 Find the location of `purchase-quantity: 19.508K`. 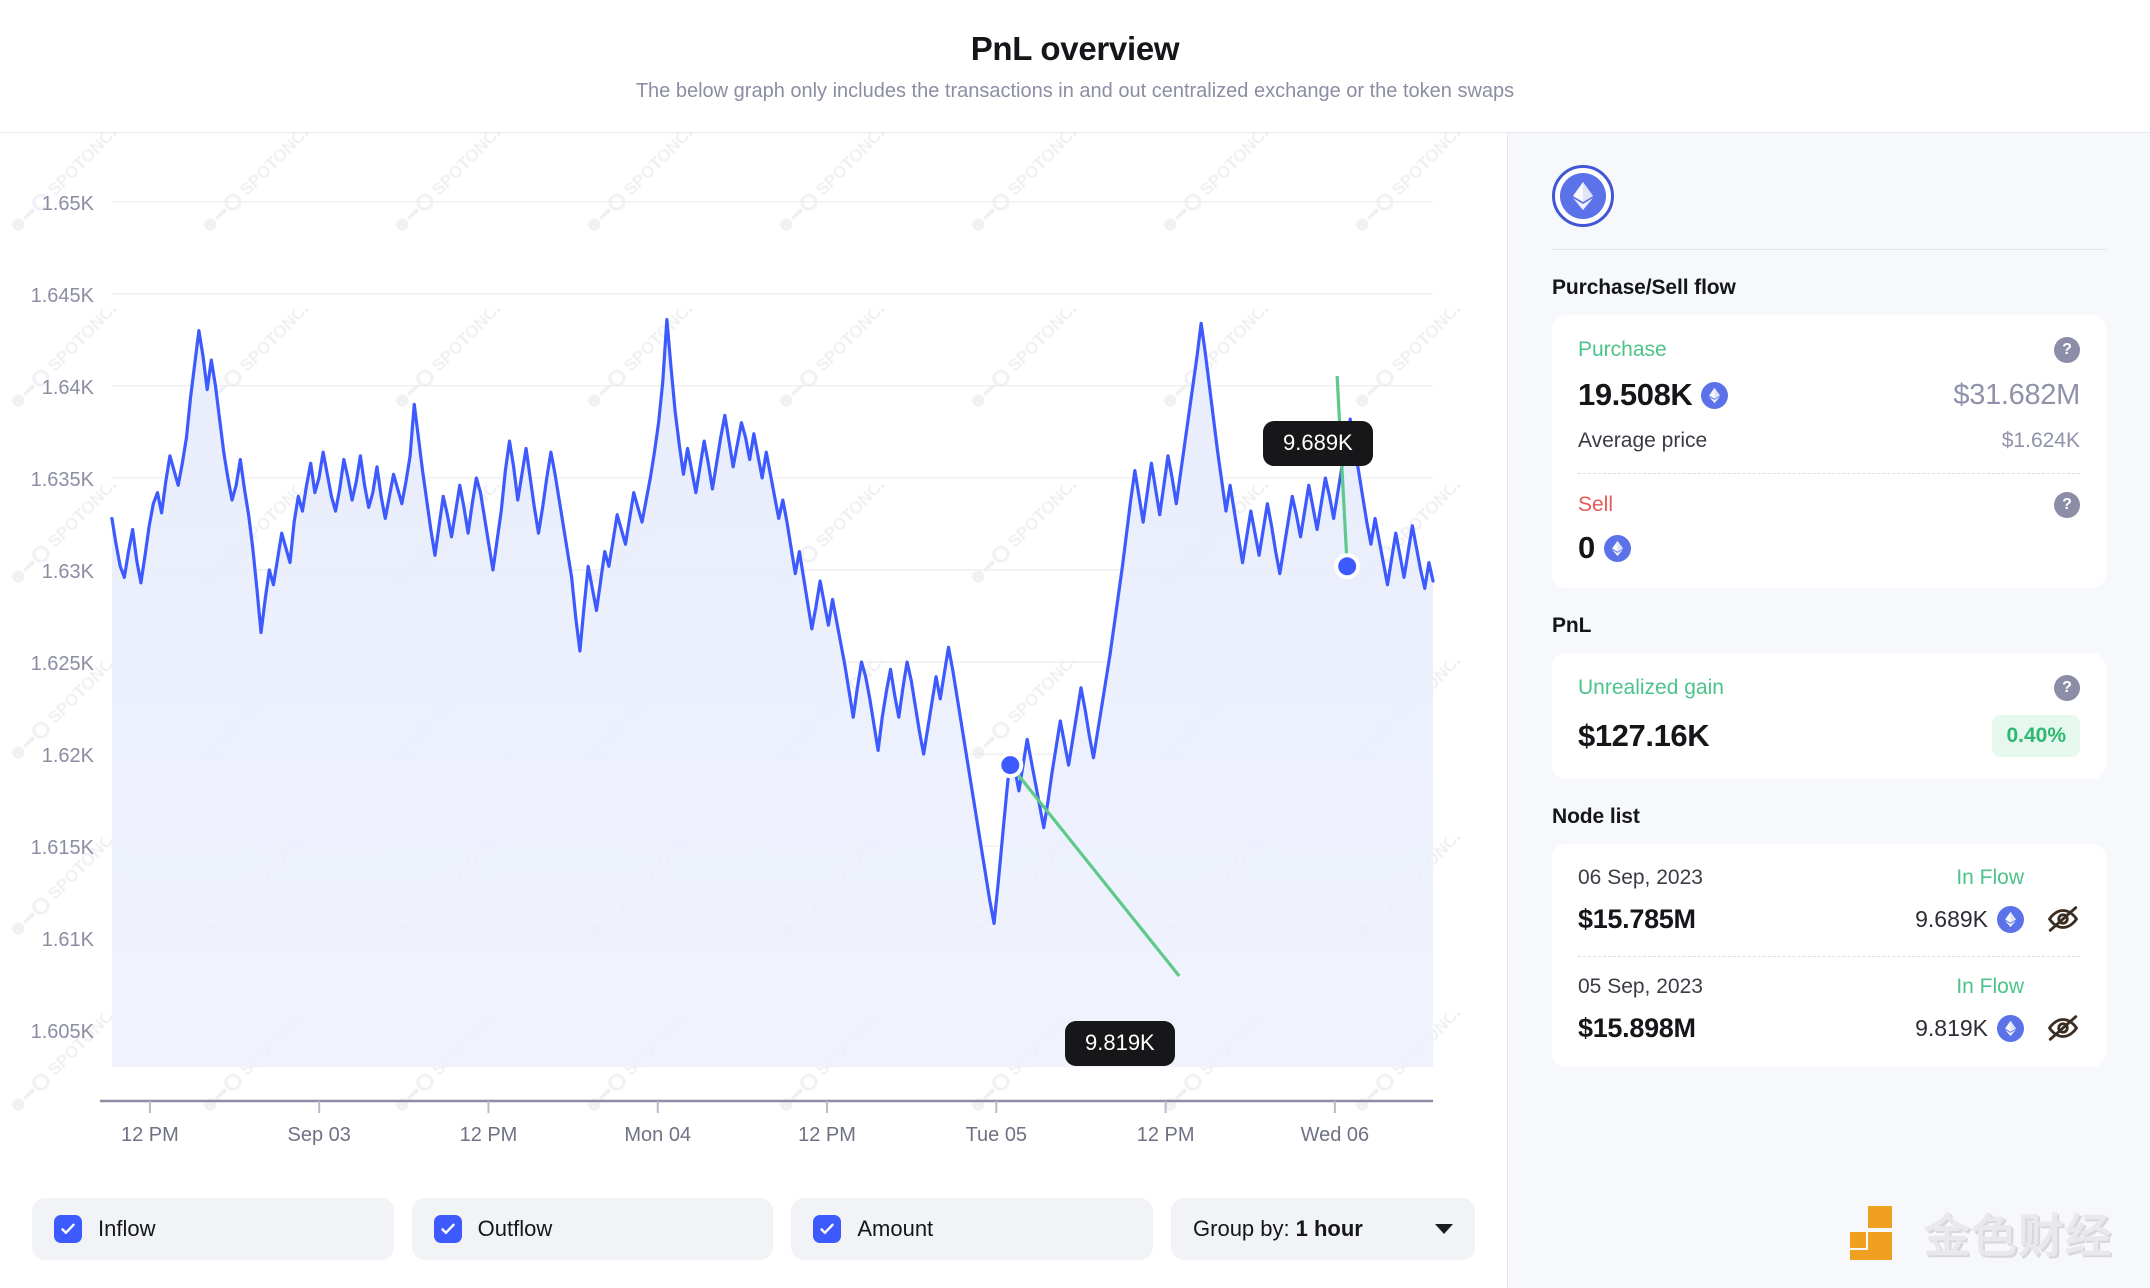

purchase-quantity: 19.508K is located at coordinates (1635, 394).